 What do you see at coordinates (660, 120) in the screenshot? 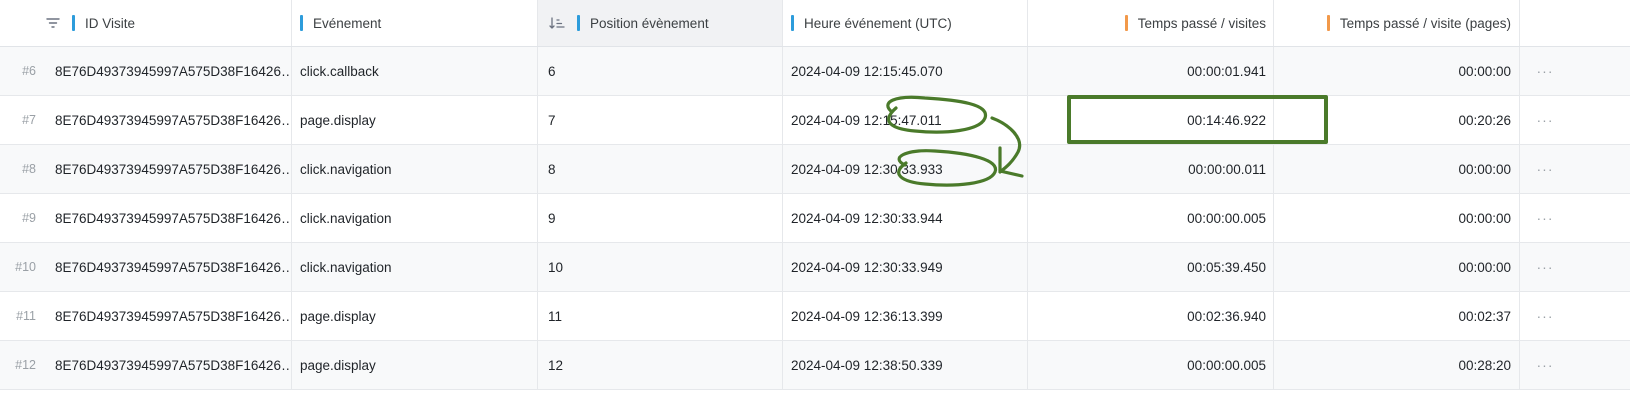
I see `cell-position: 7` at bounding box center [660, 120].